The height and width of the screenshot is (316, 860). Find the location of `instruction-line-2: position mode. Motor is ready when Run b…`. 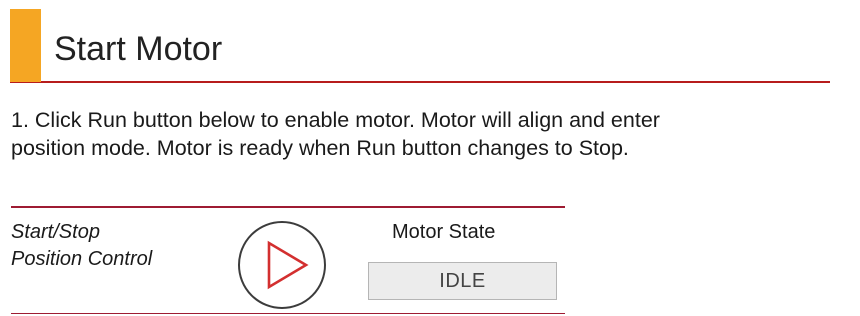

instruction-line-2: position mode. Motor is ready when Run b… is located at coordinates (320, 148).